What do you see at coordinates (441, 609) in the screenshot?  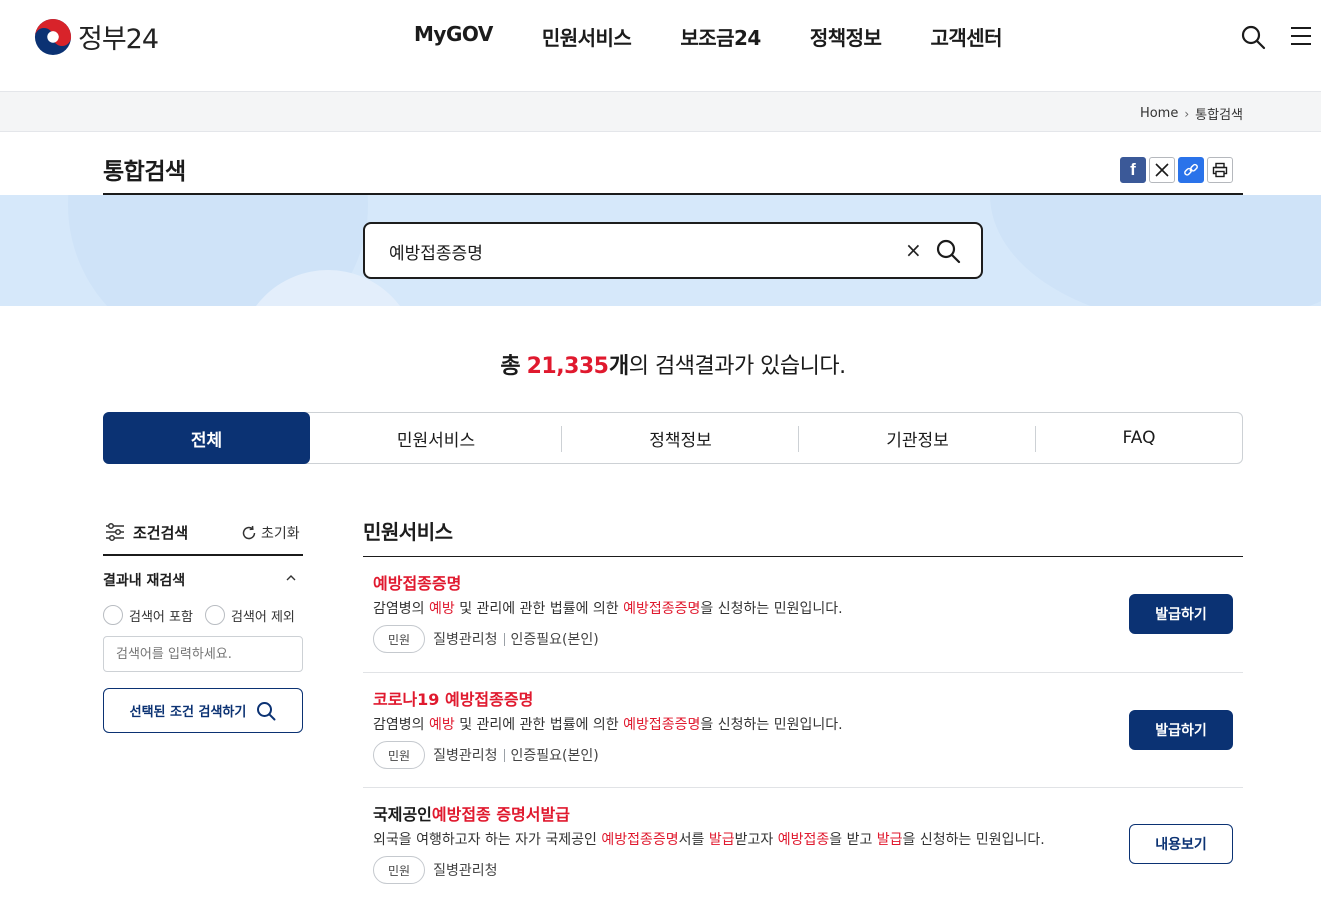 I see `highlighted-keyword: 예방` at bounding box center [441, 609].